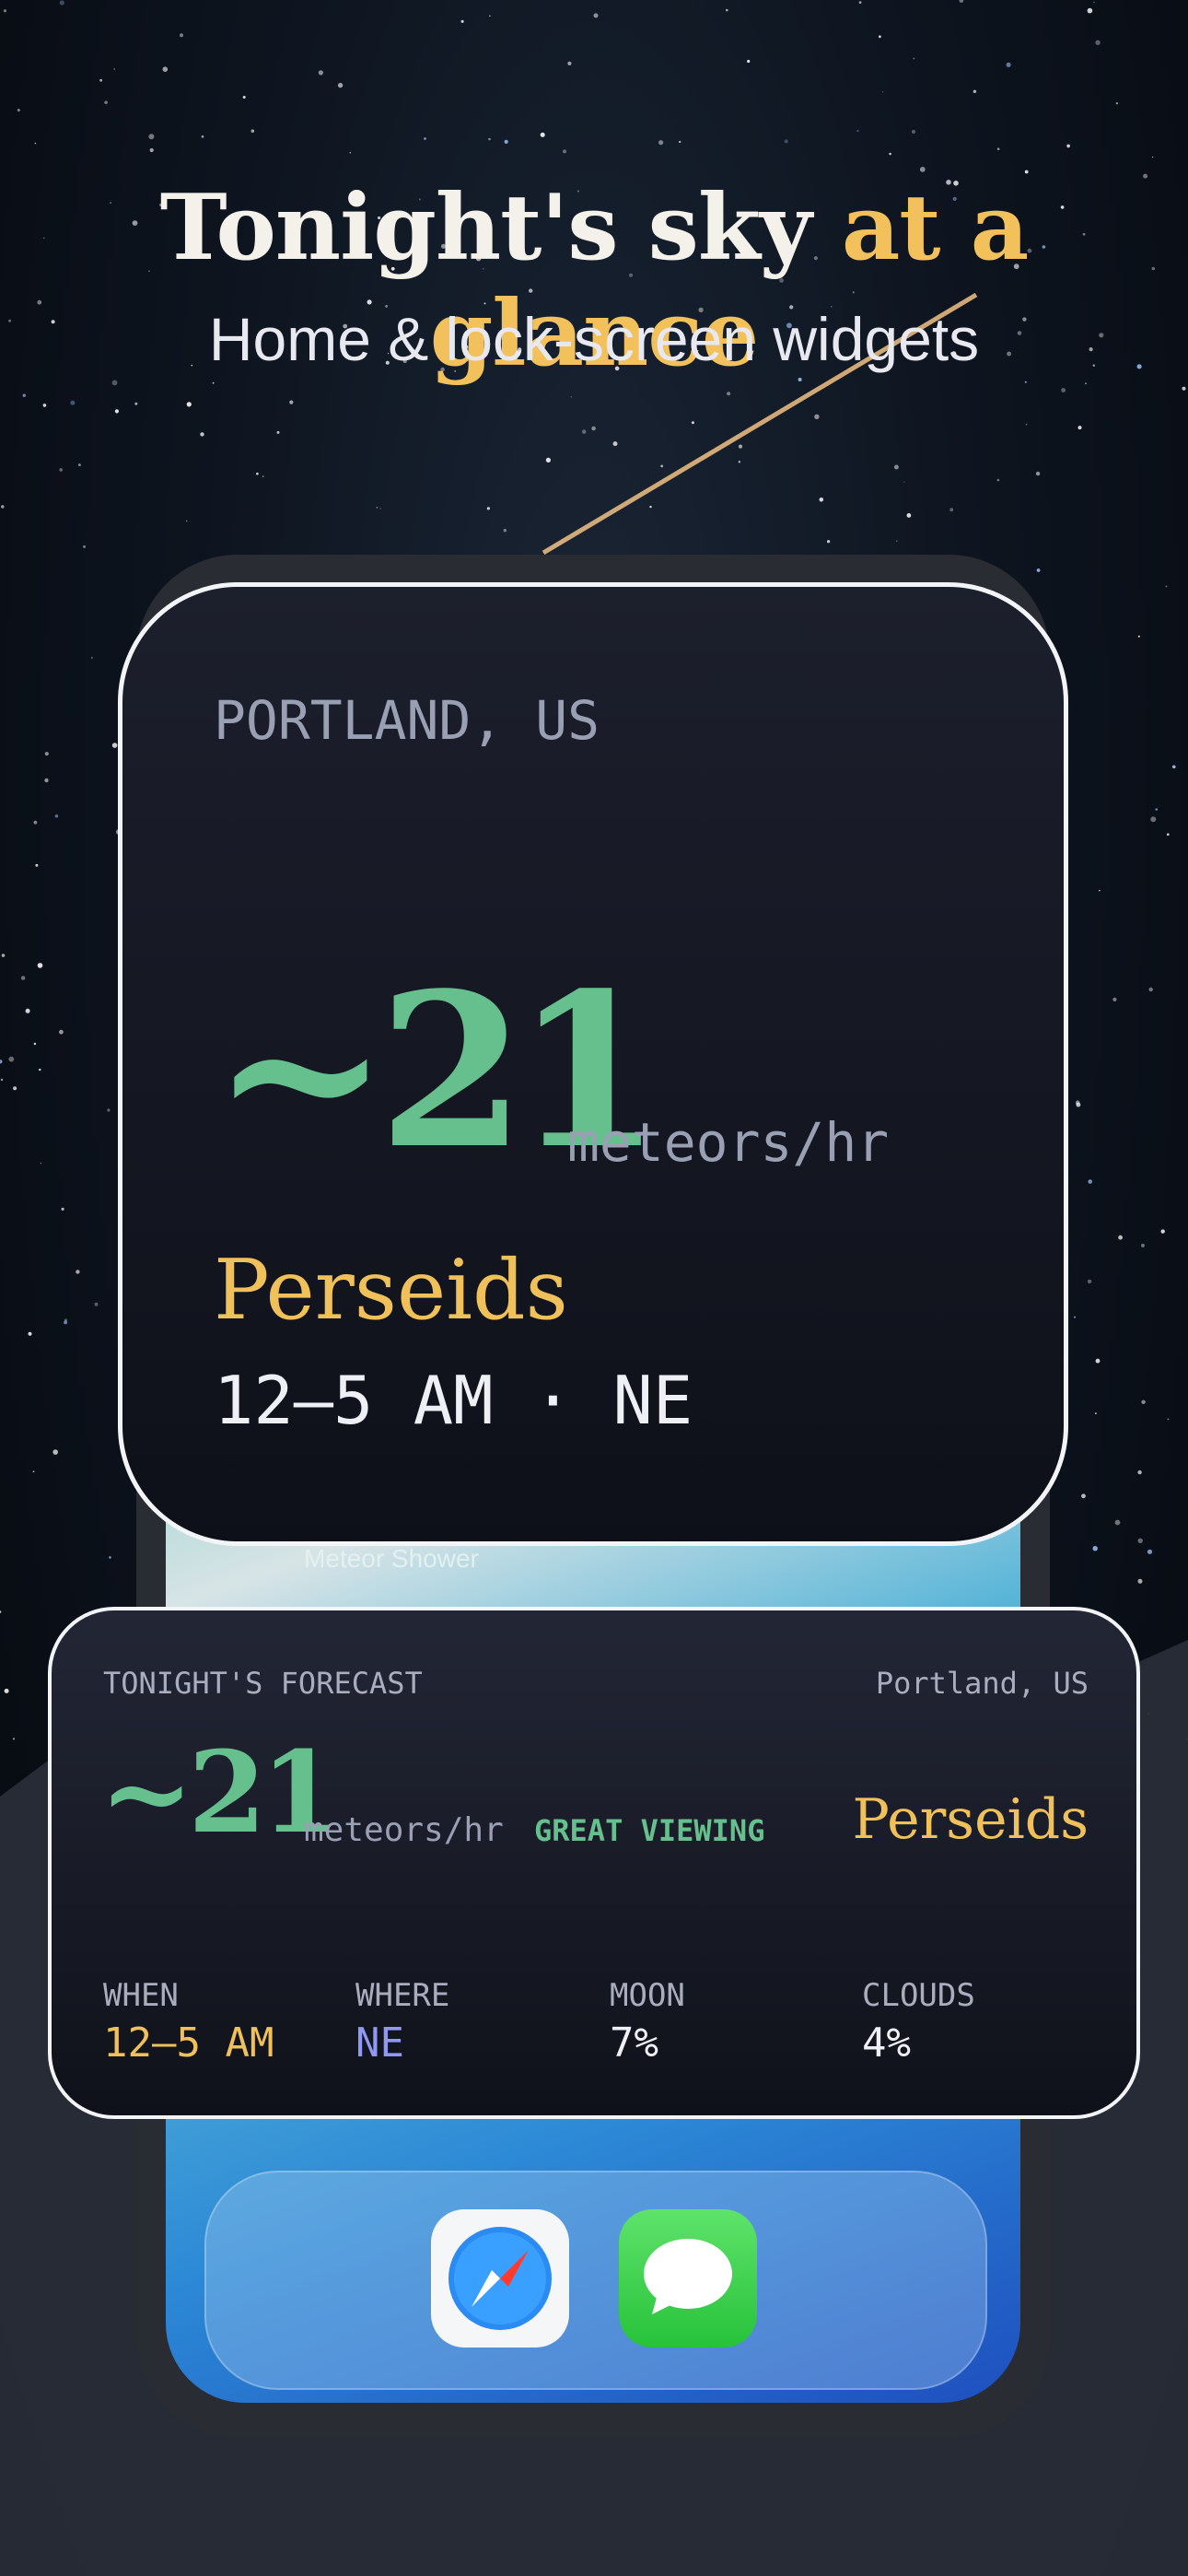 This screenshot has width=1188, height=2576. I want to click on viewing-quality-badge: GREAT VIEWING, so click(649, 1830).